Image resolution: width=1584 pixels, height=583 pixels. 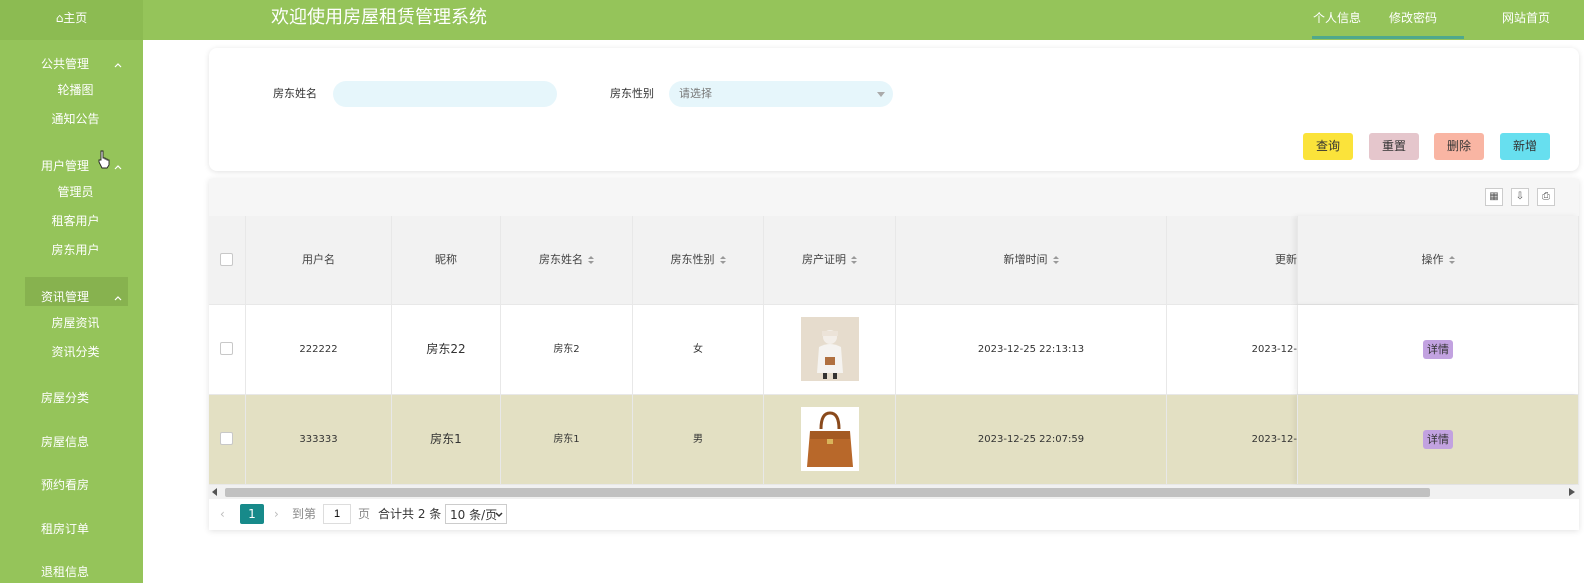 What do you see at coordinates (71, 90) in the screenshot?
I see `sidebar-item-carousel: 轮播图` at bounding box center [71, 90].